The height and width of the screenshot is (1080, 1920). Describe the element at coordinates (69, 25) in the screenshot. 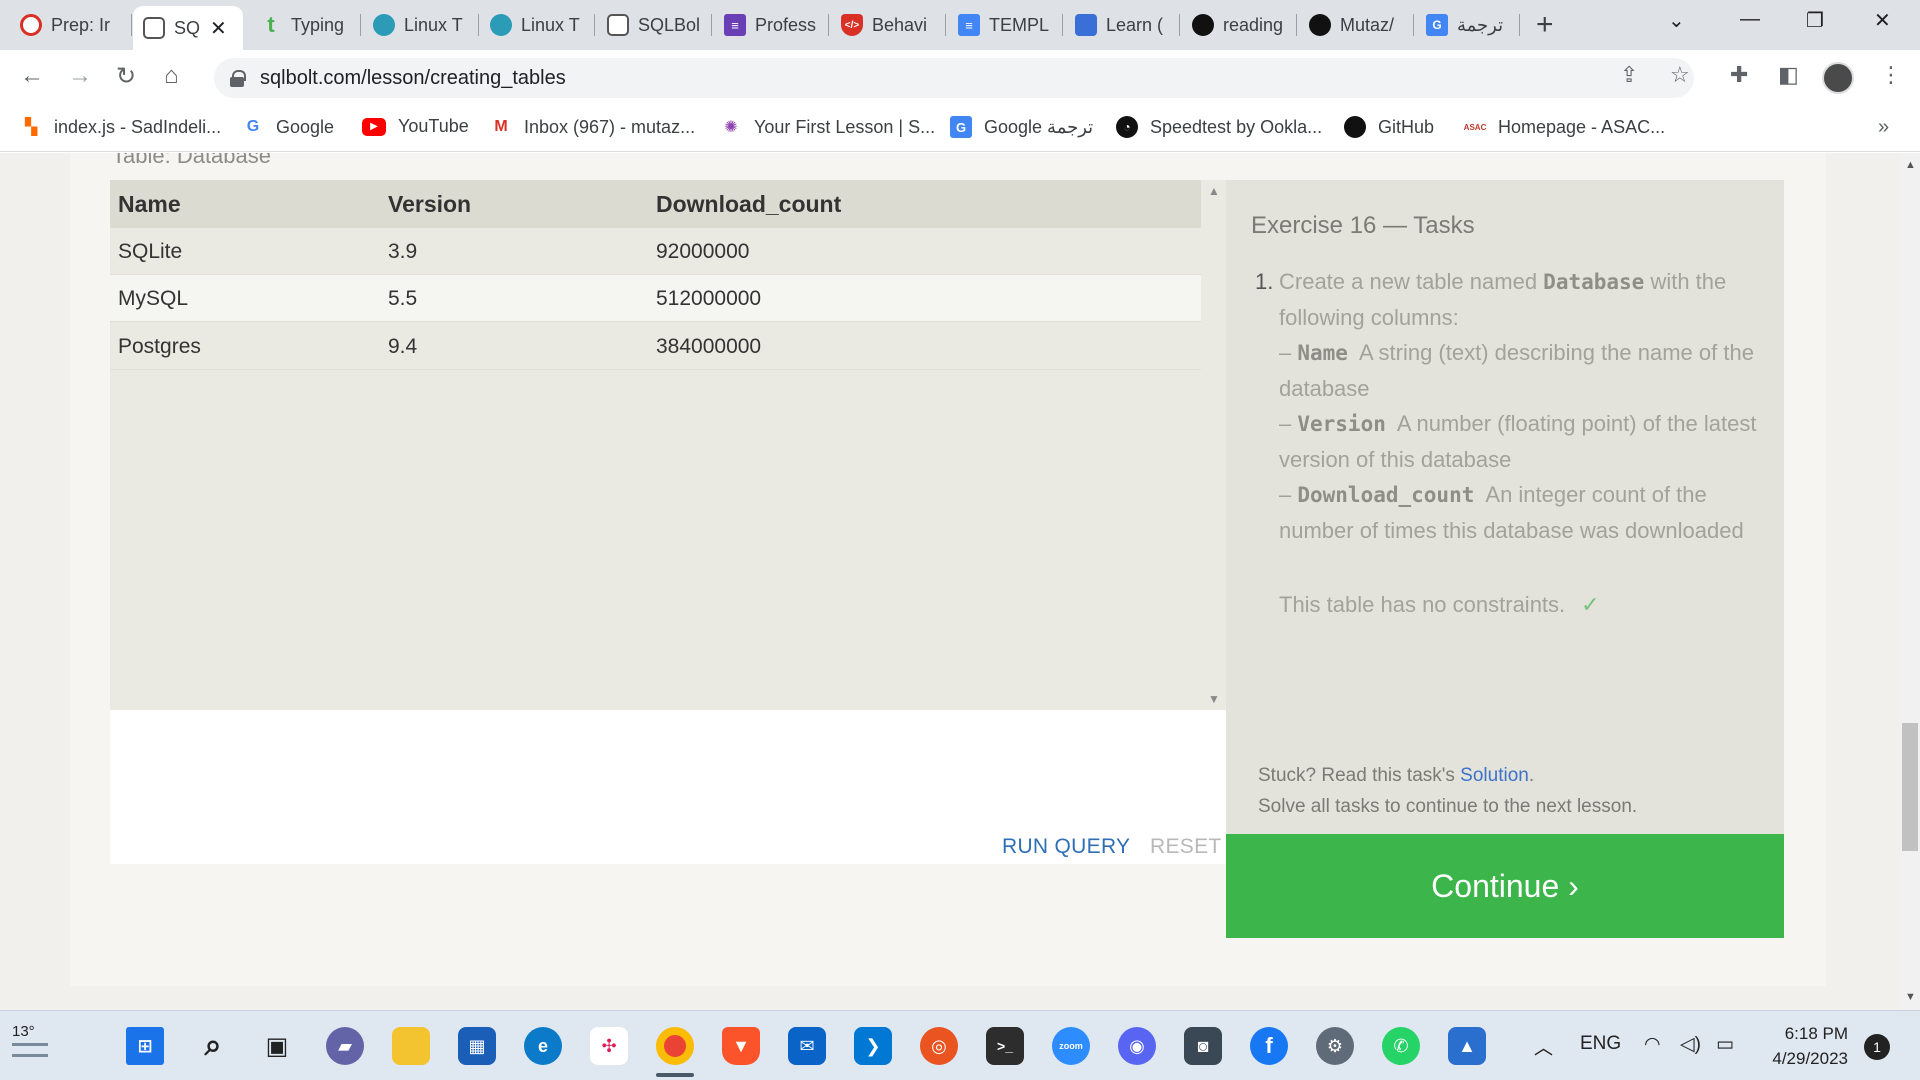

I see `tab-prep: Prep: Ir` at that location.